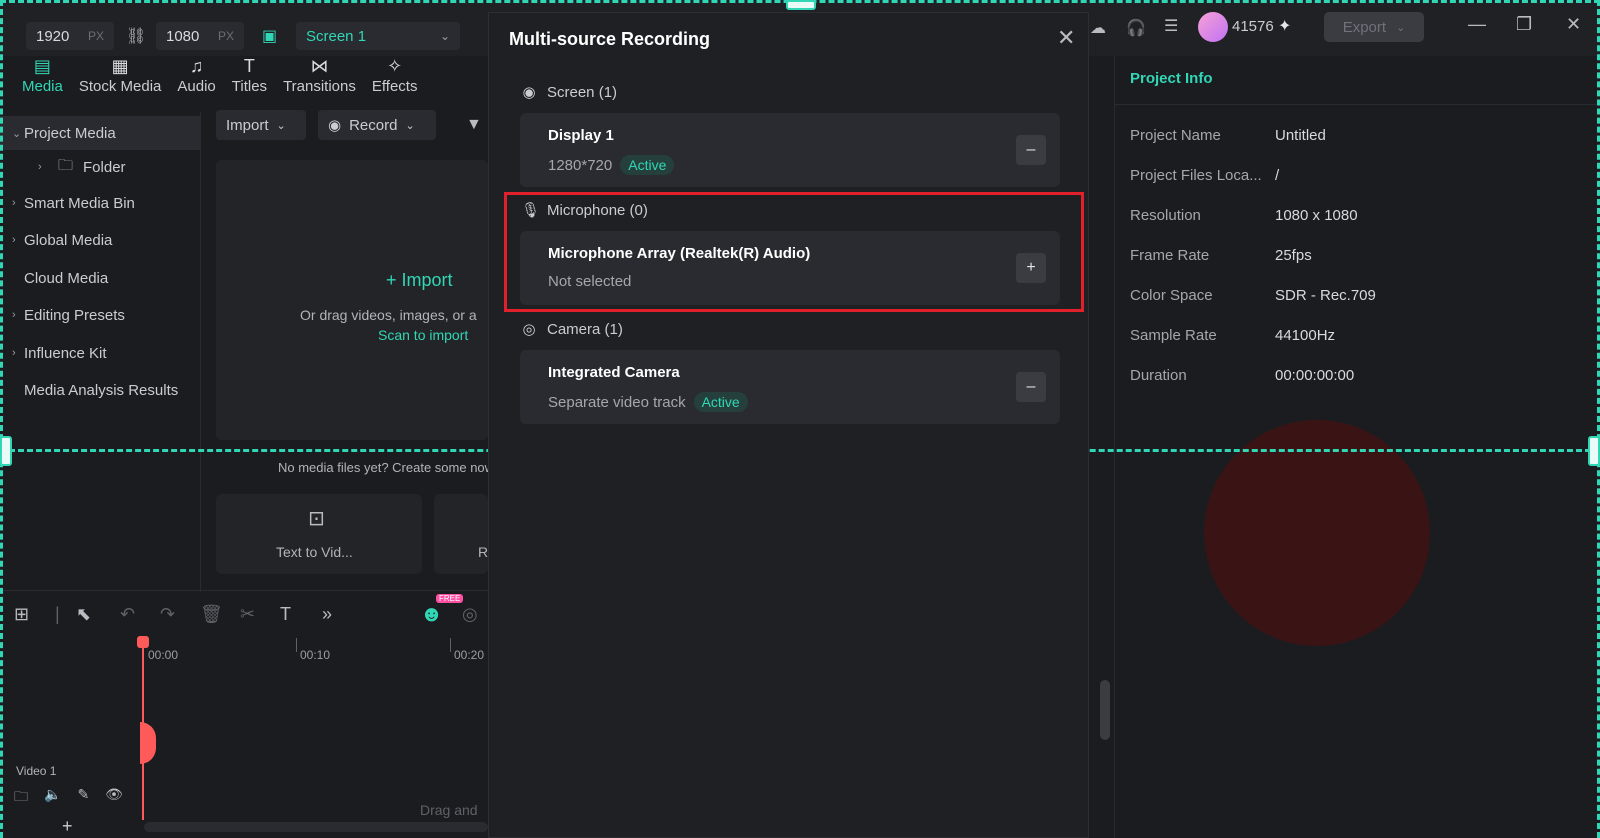 This screenshot has width=1600, height=838. I want to click on select-tool-icon: ⬉, so click(83, 614).